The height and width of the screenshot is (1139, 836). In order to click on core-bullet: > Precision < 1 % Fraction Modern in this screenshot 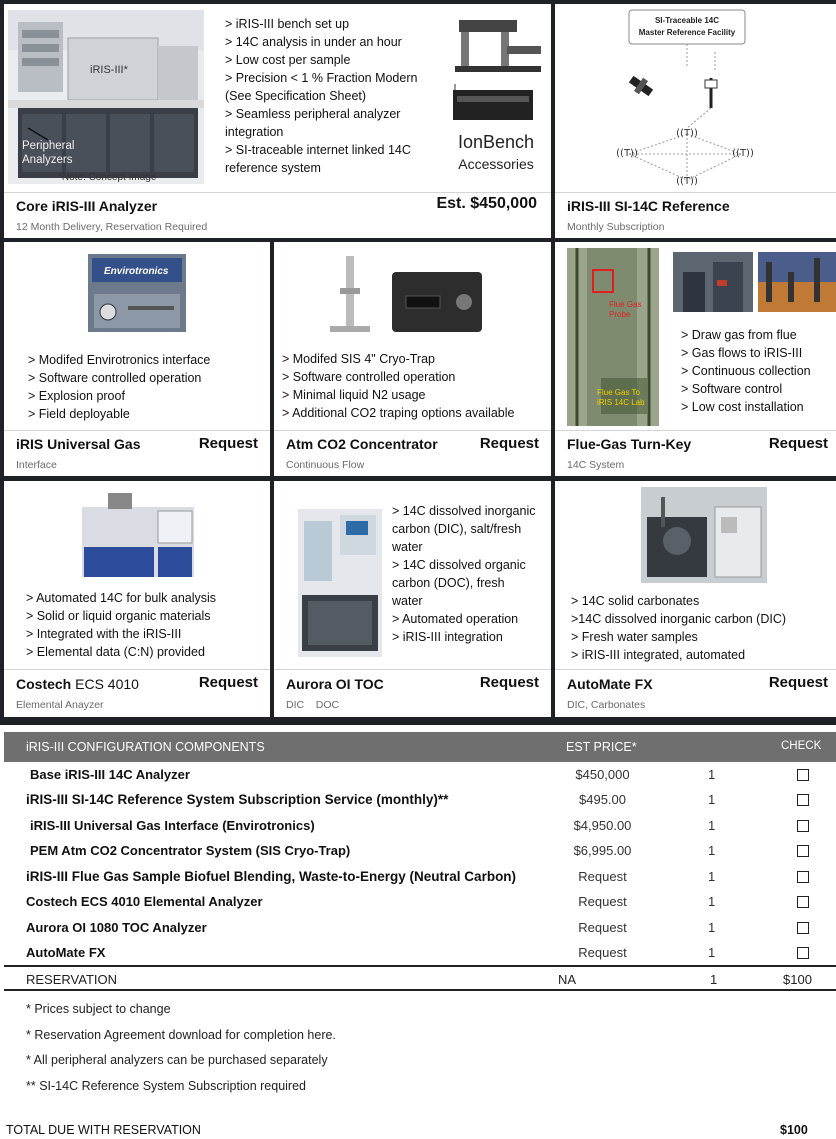, I will do `click(321, 78)`.